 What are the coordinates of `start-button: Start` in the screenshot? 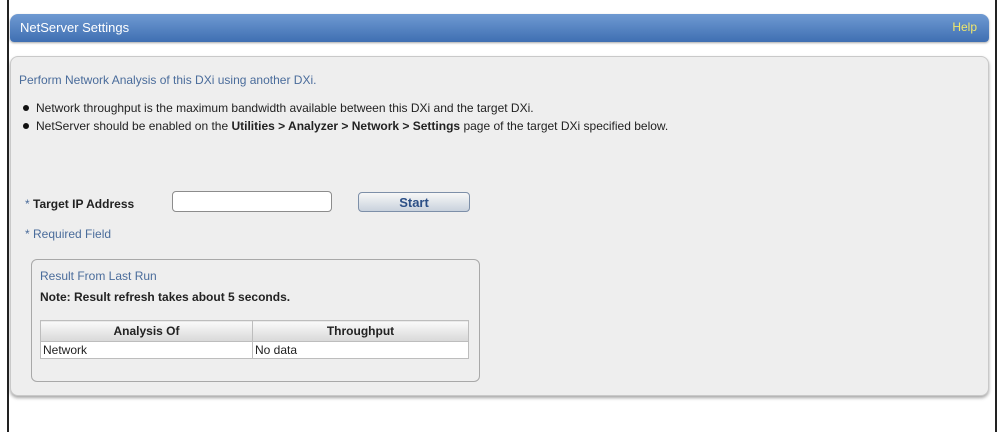 It's located at (414, 202).